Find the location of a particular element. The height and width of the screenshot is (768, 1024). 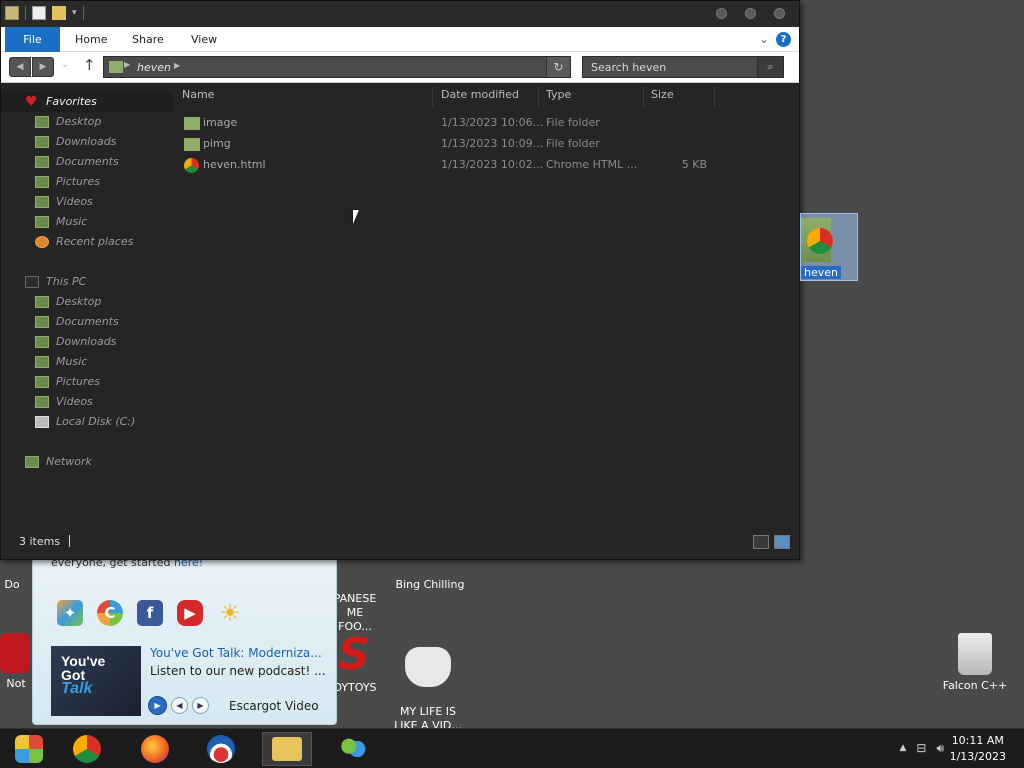

file-row: image 1/13/2023 10:06... File folder is located at coordinates (449, 123).